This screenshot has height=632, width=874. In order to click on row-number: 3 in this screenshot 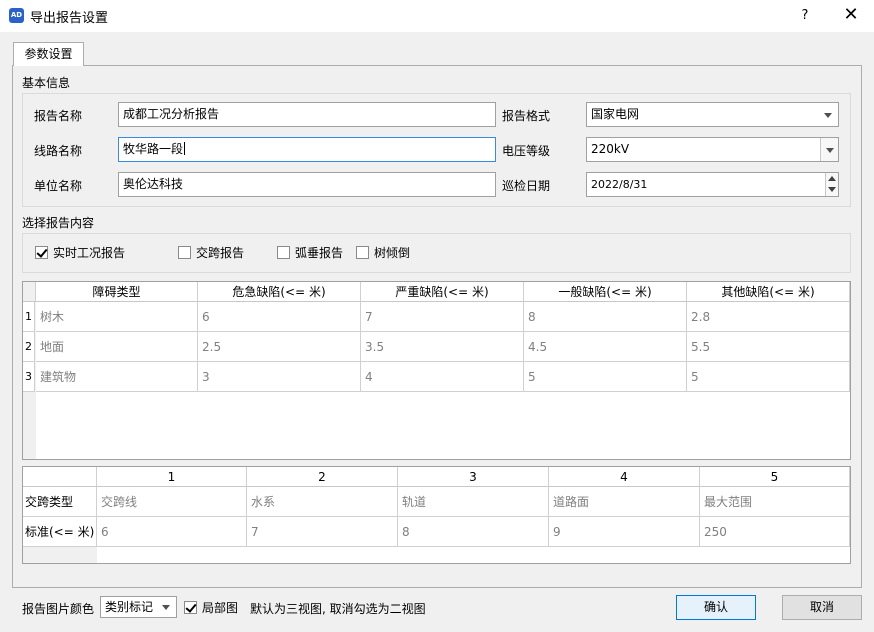, I will do `click(29, 377)`.